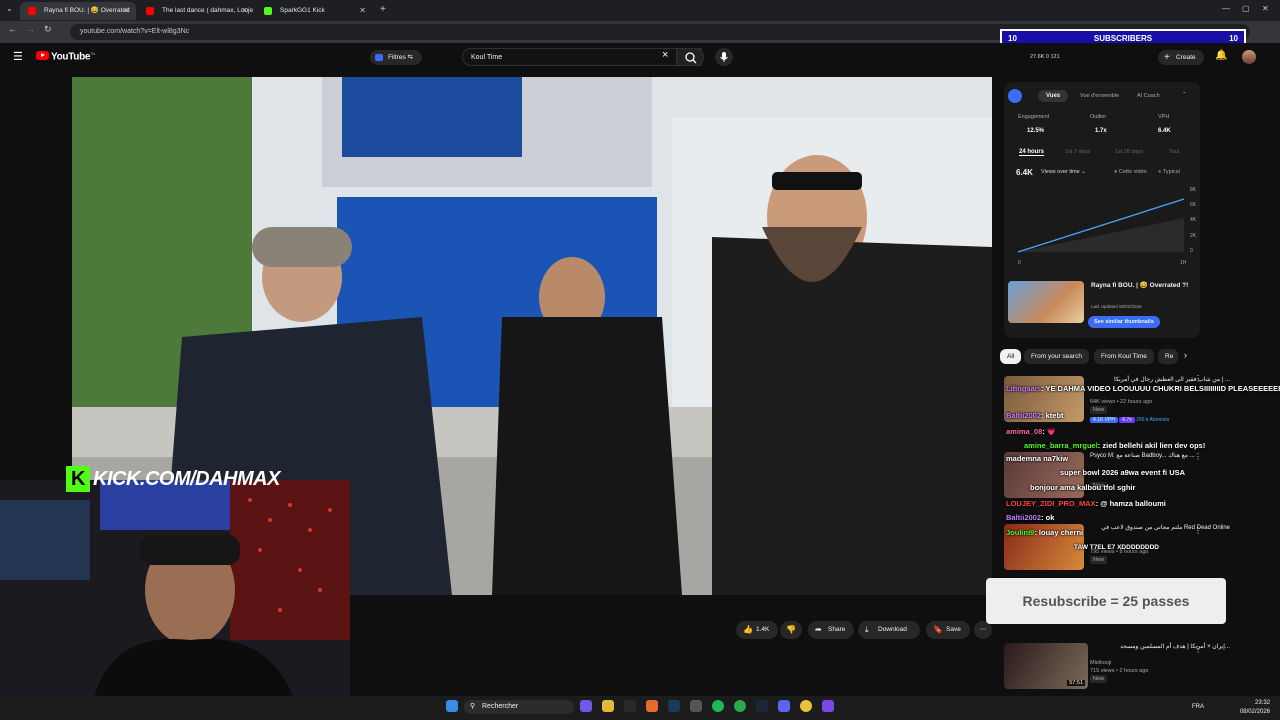 The height and width of the screenshot is (720, 1280). I want to click on range-28d: 1st 28 days, so click(1129, 152).